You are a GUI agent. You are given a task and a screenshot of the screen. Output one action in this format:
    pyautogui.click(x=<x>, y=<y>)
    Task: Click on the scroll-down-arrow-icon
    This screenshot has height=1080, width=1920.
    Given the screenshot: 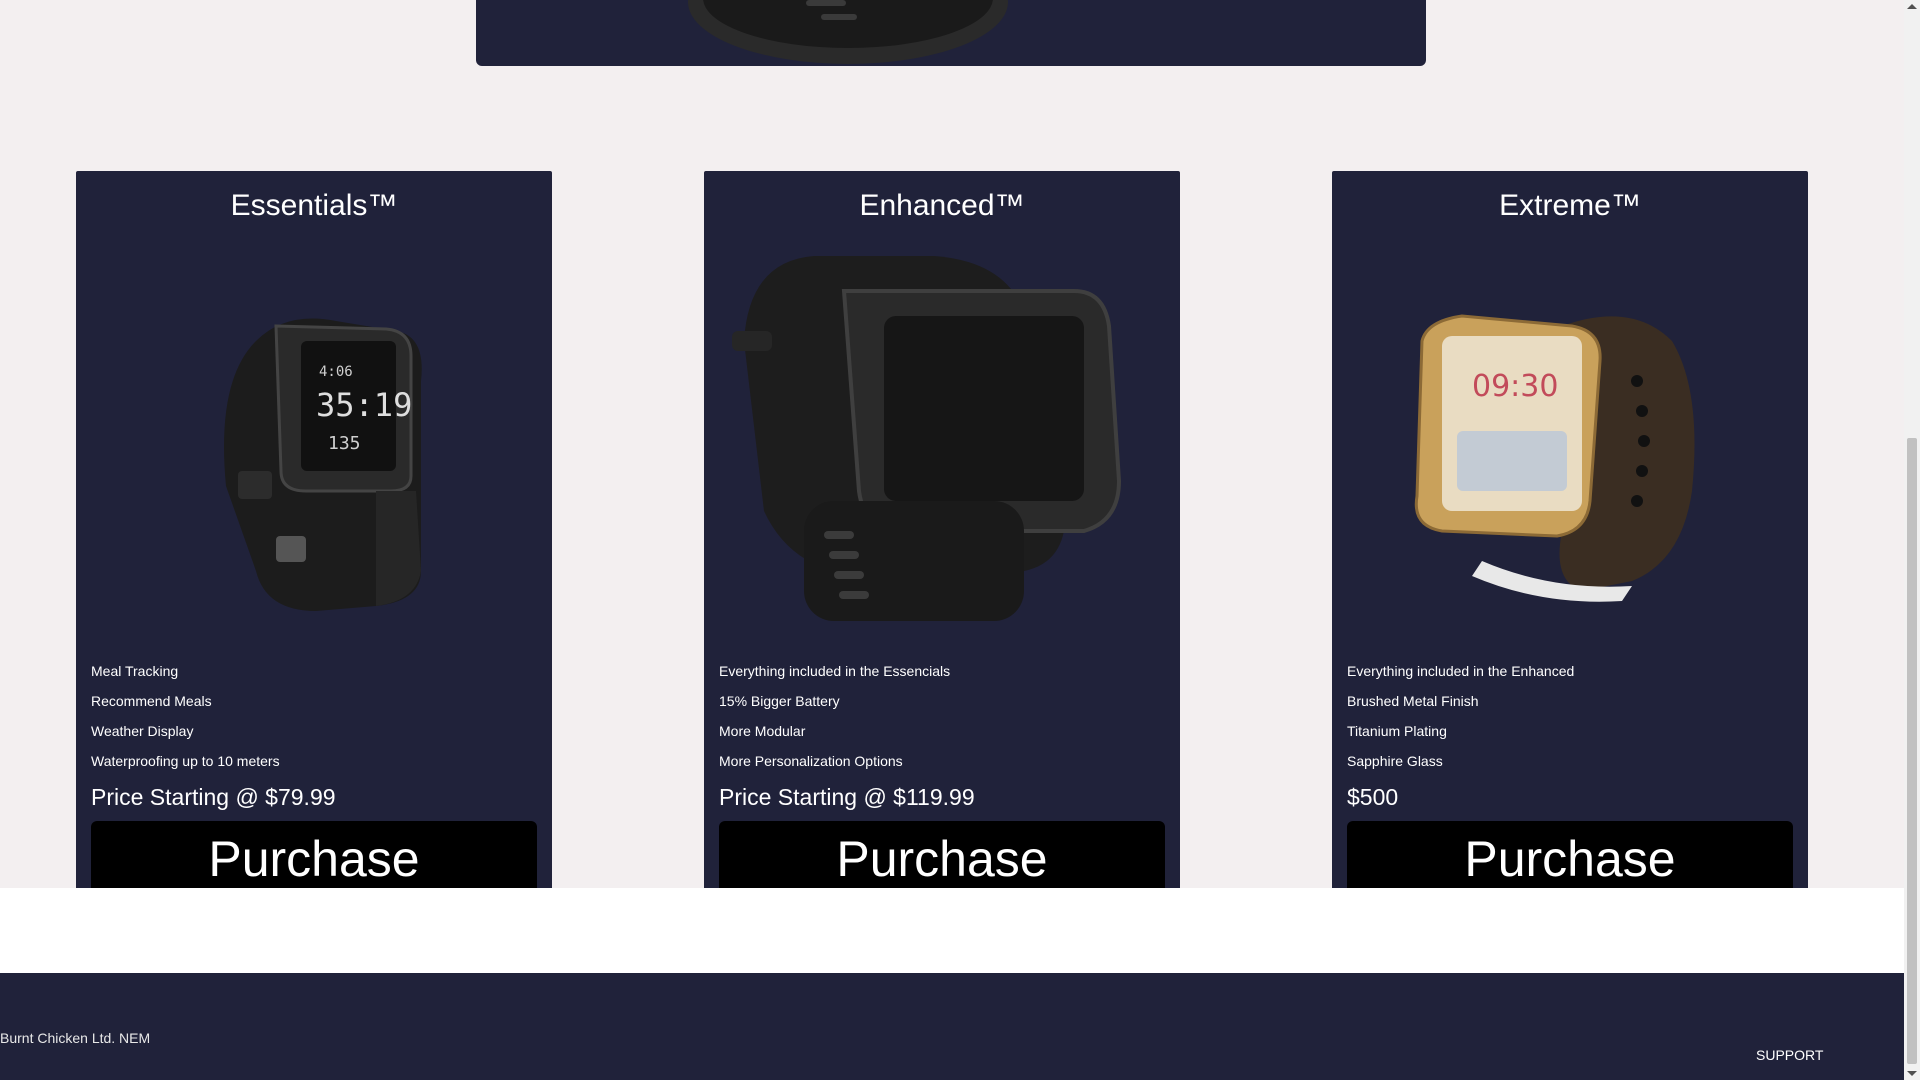 What is the action you would take?
    pyautogui.click(x=1912, y=1073)
    